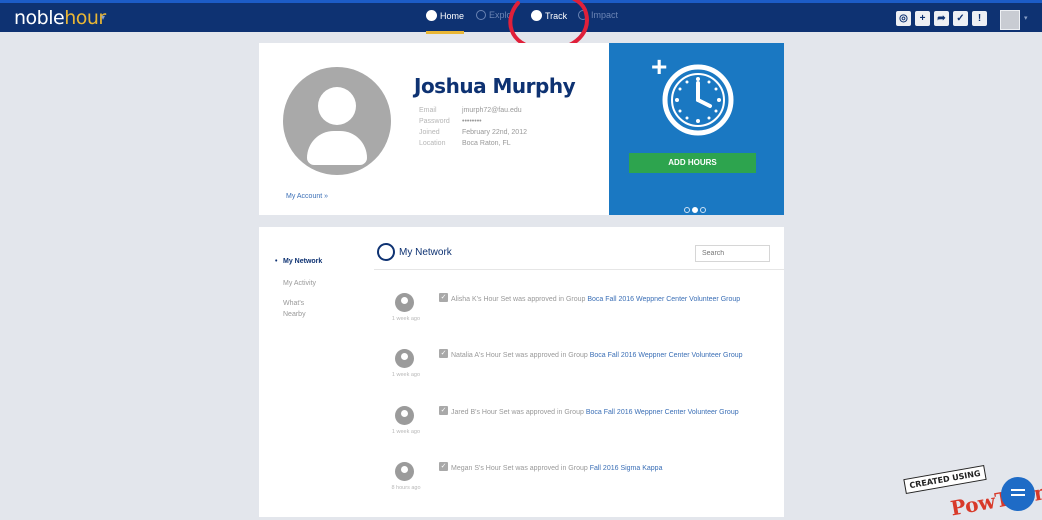 Image resolution: width=1042 pixels, height=520 pixels. What do you see at coordinates (445, 32) in the screenshot?
I see `active-tab-indicator` at bounding box center [445, 32].